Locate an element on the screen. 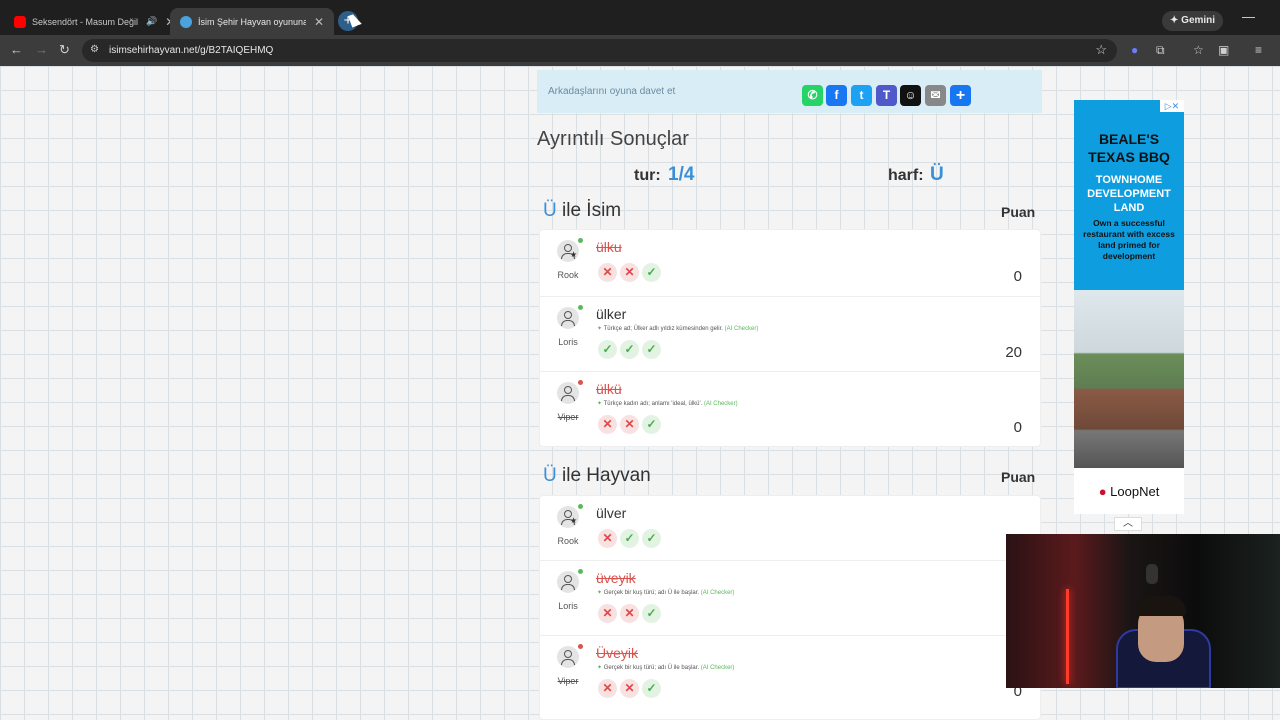  snapchat-share-button: ☺ is located at coordinates (910, 95).